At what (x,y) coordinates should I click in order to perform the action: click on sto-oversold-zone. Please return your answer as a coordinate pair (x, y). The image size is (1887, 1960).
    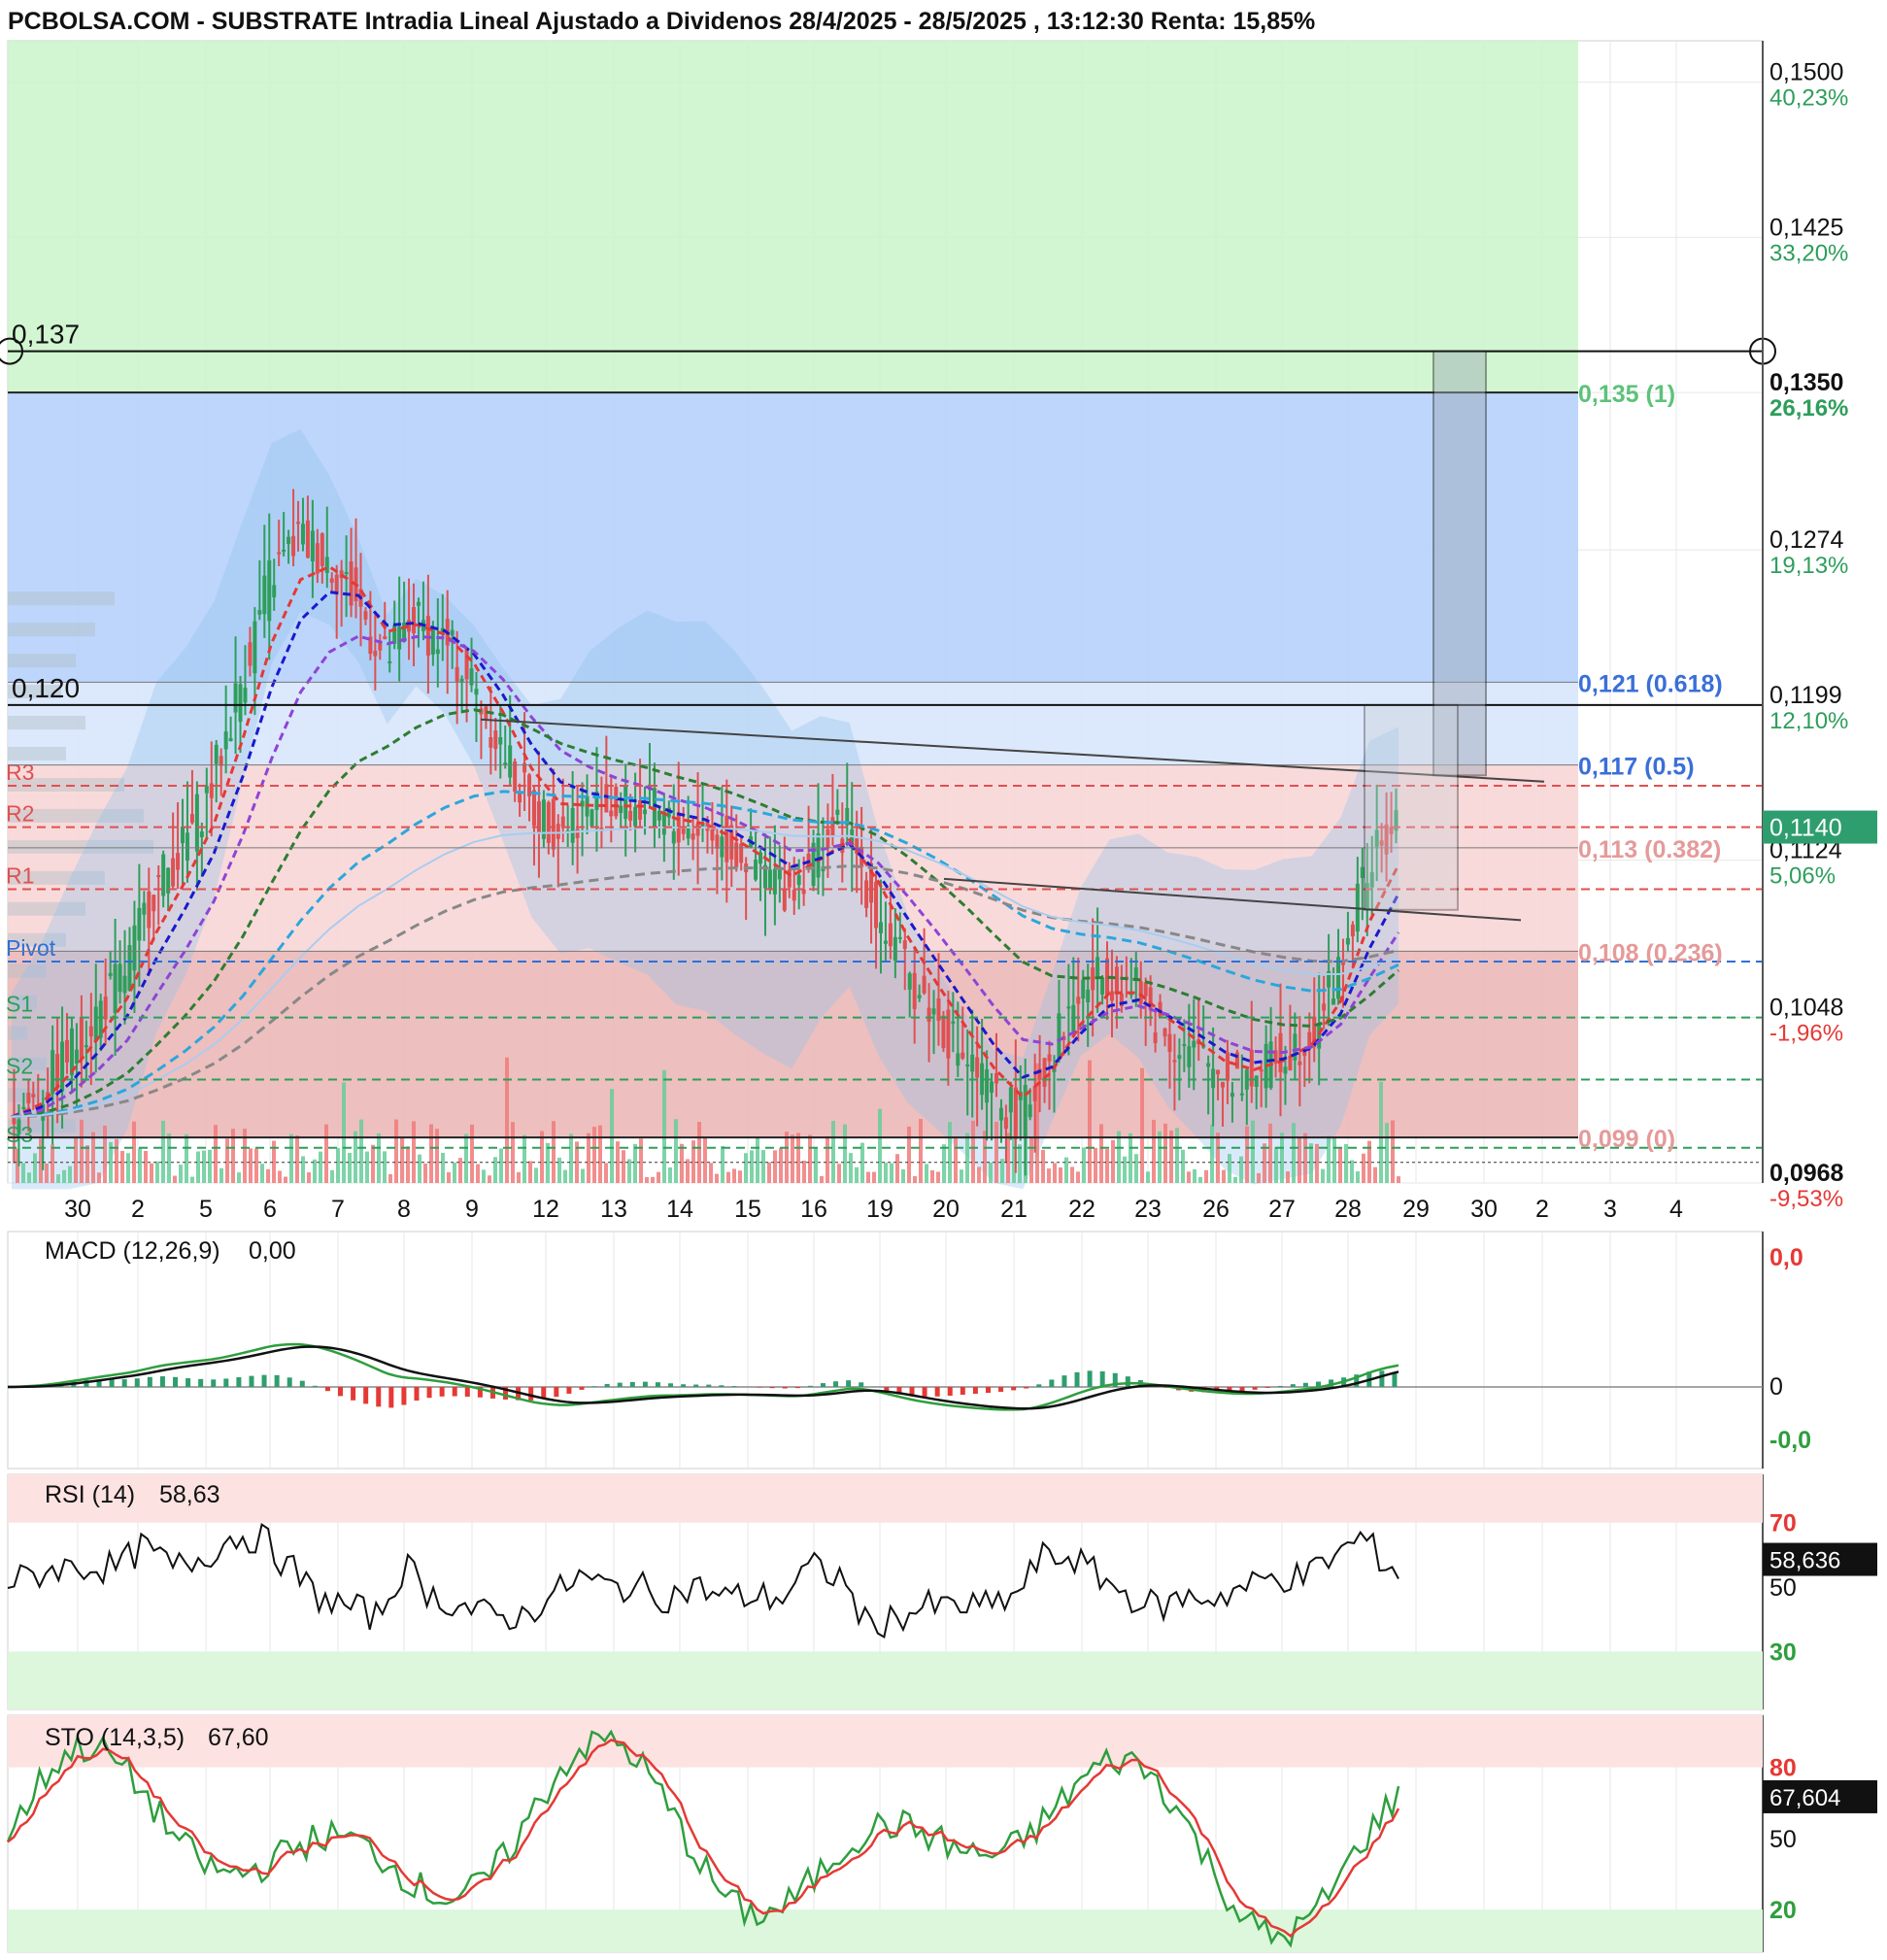
    Looking at the image, I should click on (885, 1930).